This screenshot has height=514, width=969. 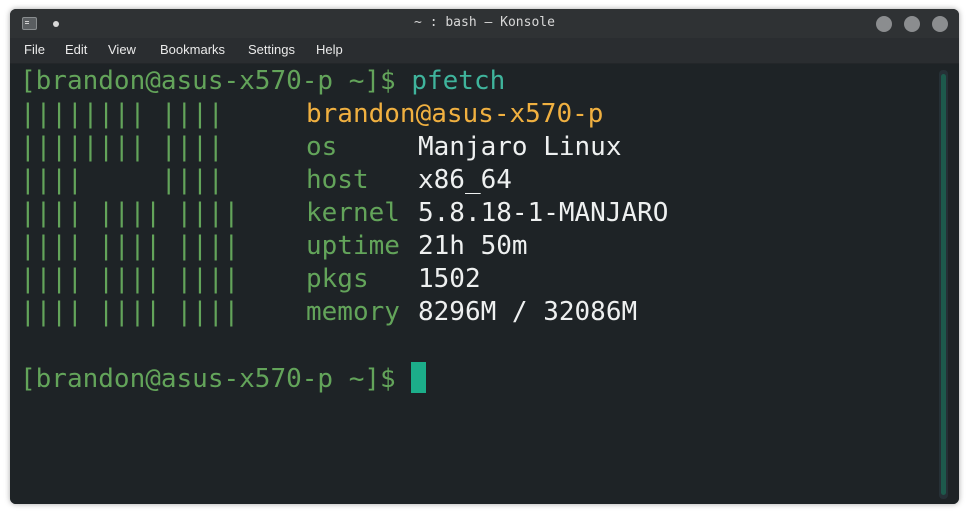 I want to click on menu-bookmarks: Bookmarks, so click(x=192, y=49).